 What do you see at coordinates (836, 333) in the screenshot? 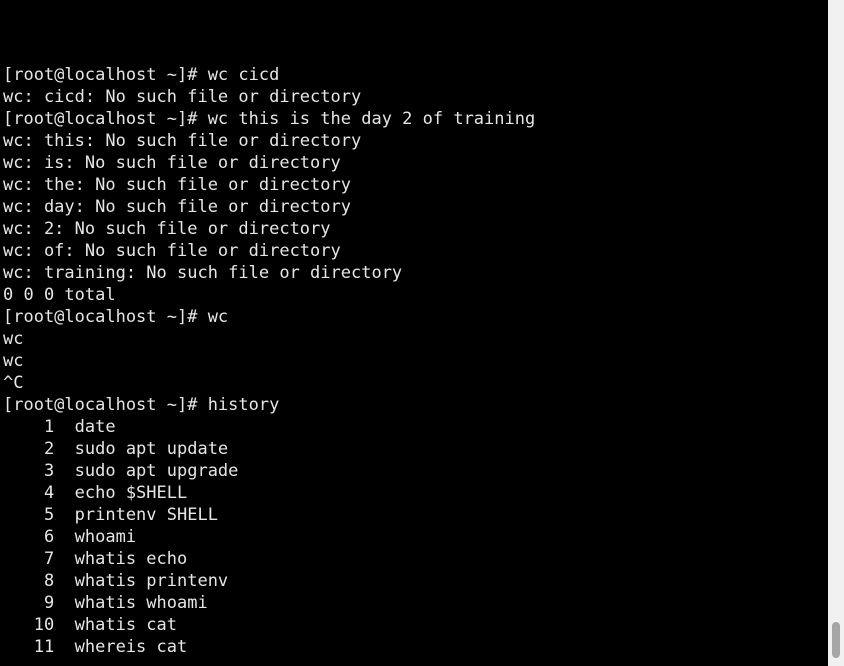
I see `vertical-scrollbar` at bounding box center [836, 333].